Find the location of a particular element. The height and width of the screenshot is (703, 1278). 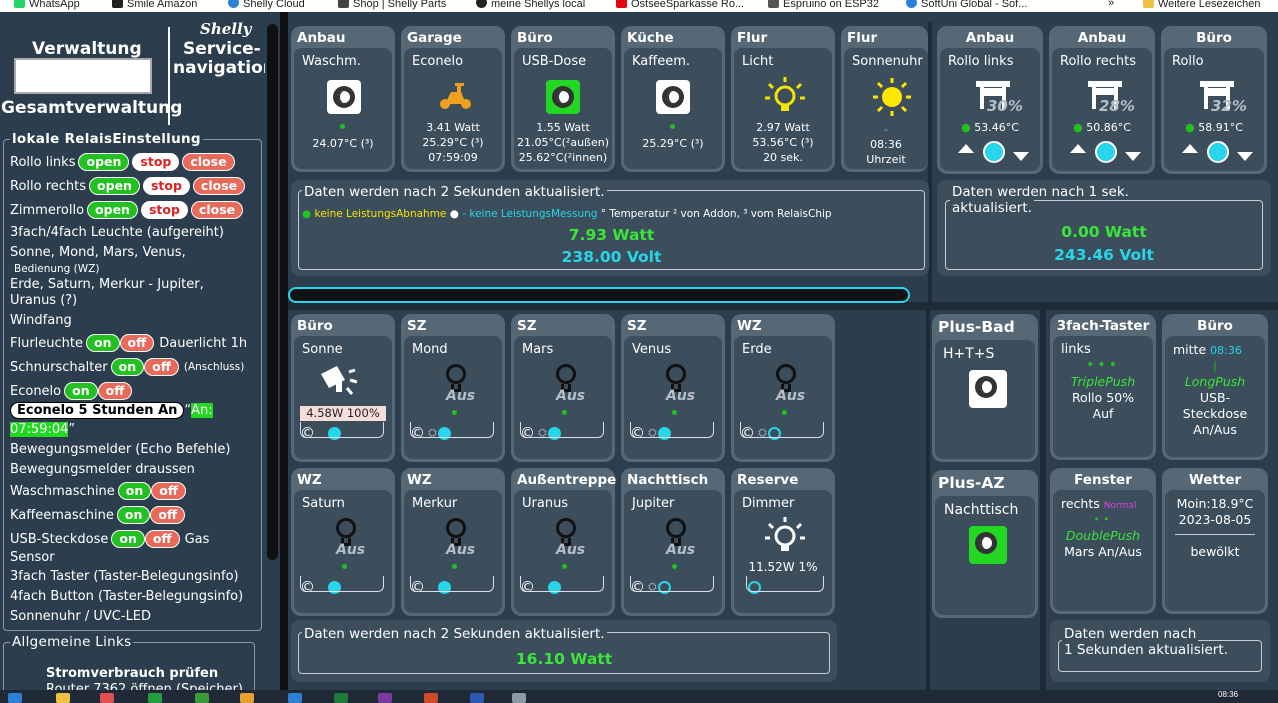

waschmaschine-on-button: on is located at coordinates (134, 491).